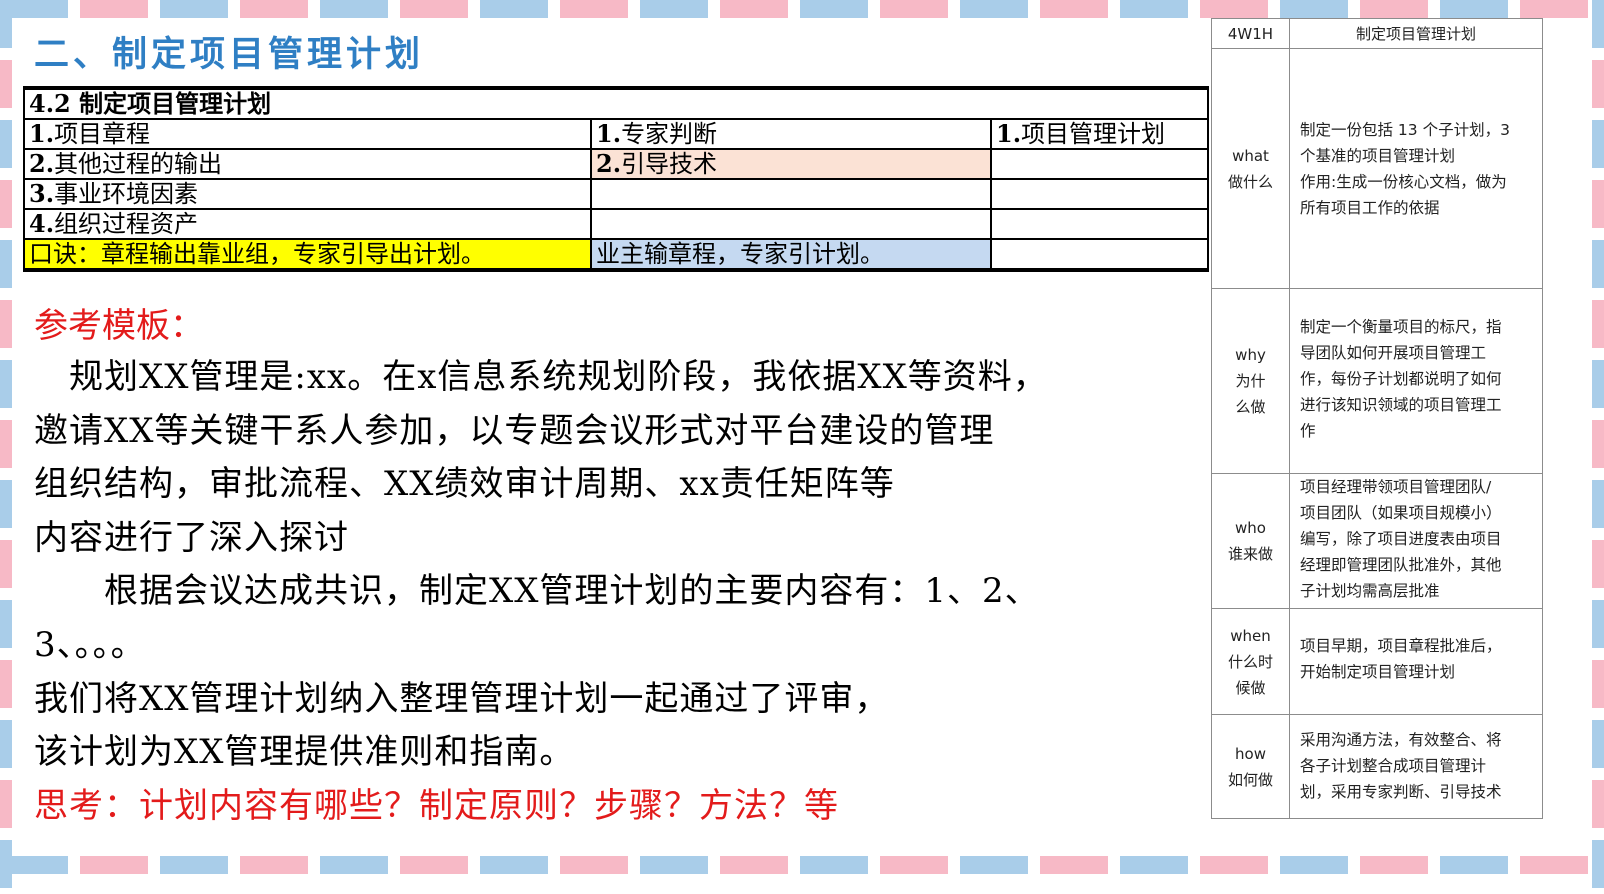 The image size is (1604, 894). I want to click on table-row: 4.组织过程资产, so click(616, 224).